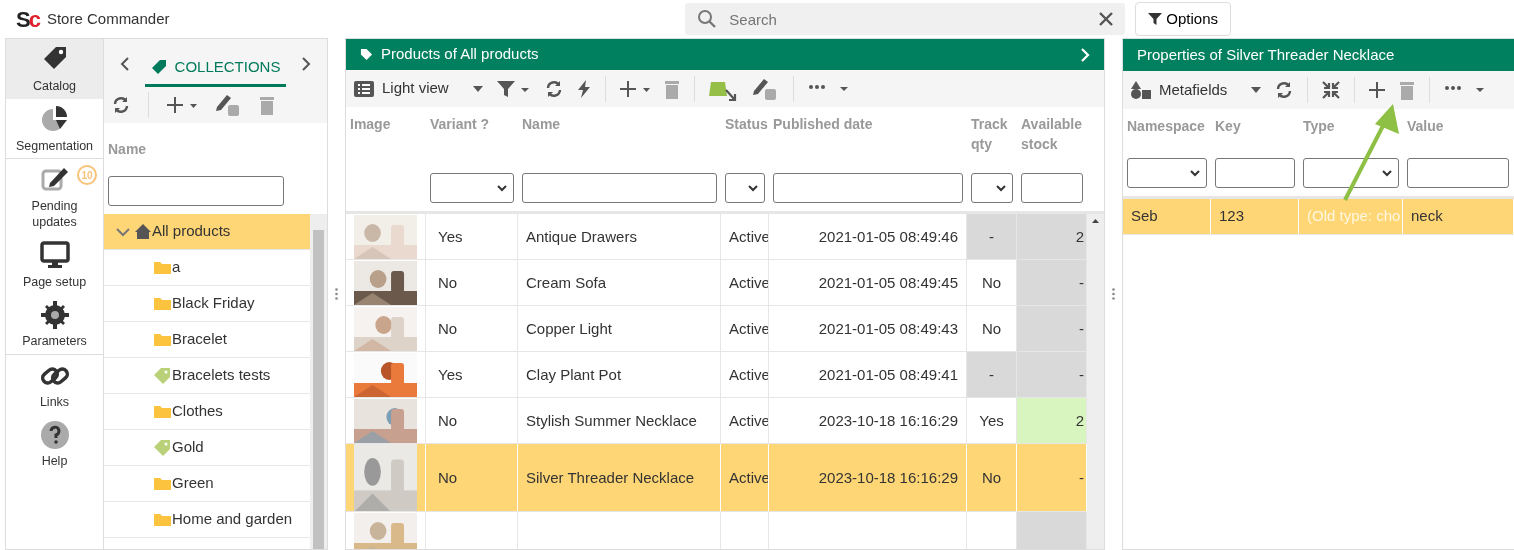 The image size is (1514, 550). I want to click on column-header: Value, so click(1426, 126).